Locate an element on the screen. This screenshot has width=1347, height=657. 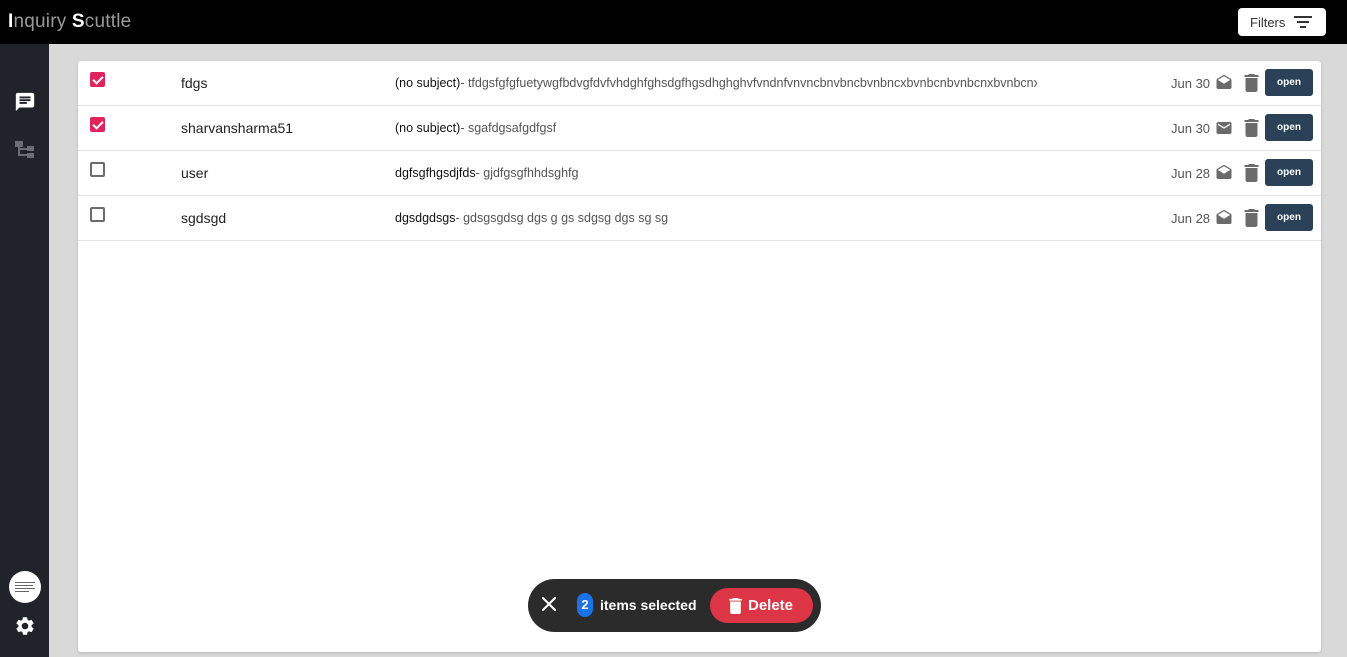
message-subject: dgfsgfhgsdjfds is located at coordinates (435, 173).